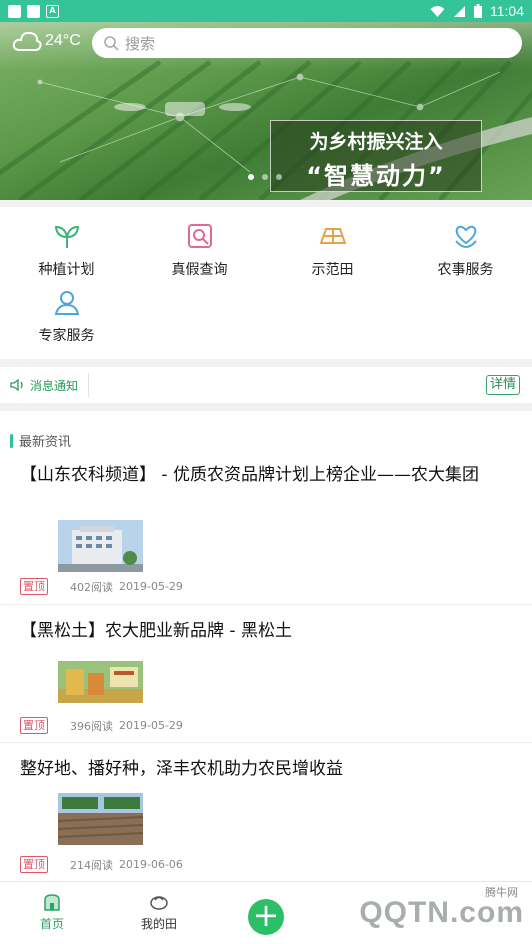 The image size is (532, 944). Describe the element at coordinates (459, 11) in the screenshot. I see `signal-icon` at that location.